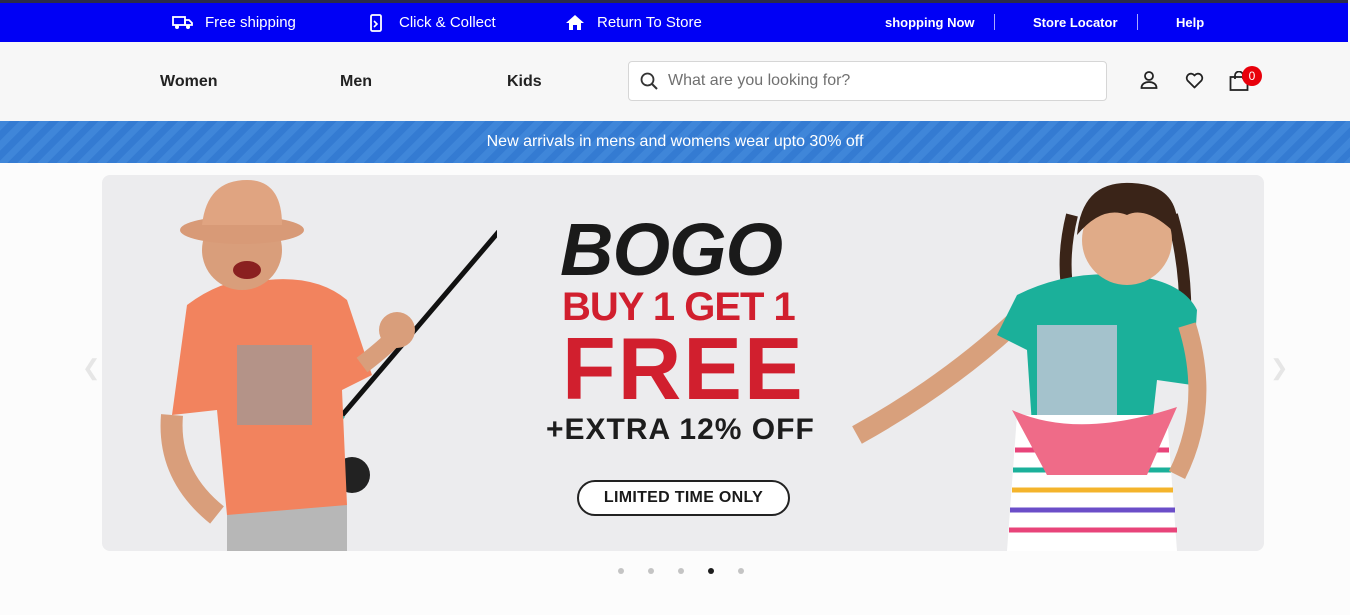 This screenshot has height=615, width=1350. What do you see at coordinates (376, 22) in the screenshot?
I see `mobile-click-icon` at bounding box center [376, 22].